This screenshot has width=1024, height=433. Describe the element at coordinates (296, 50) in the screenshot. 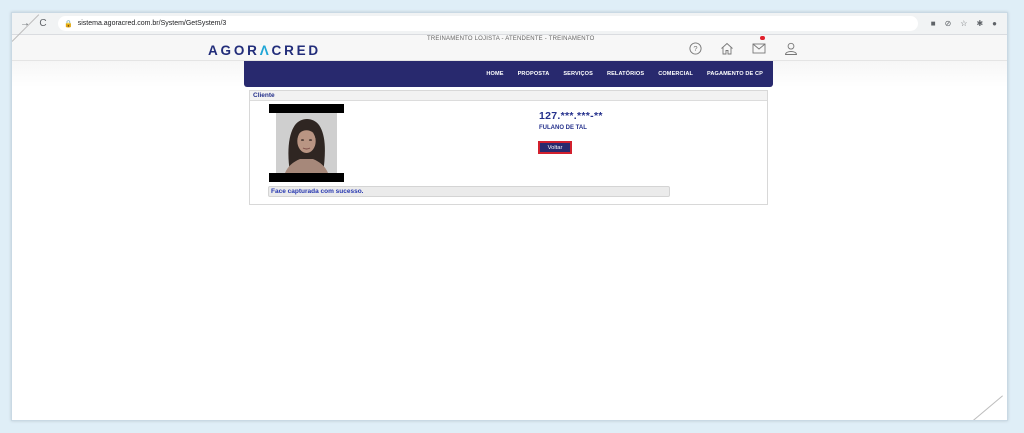

I see `logo-part-3: CRED` at that location.